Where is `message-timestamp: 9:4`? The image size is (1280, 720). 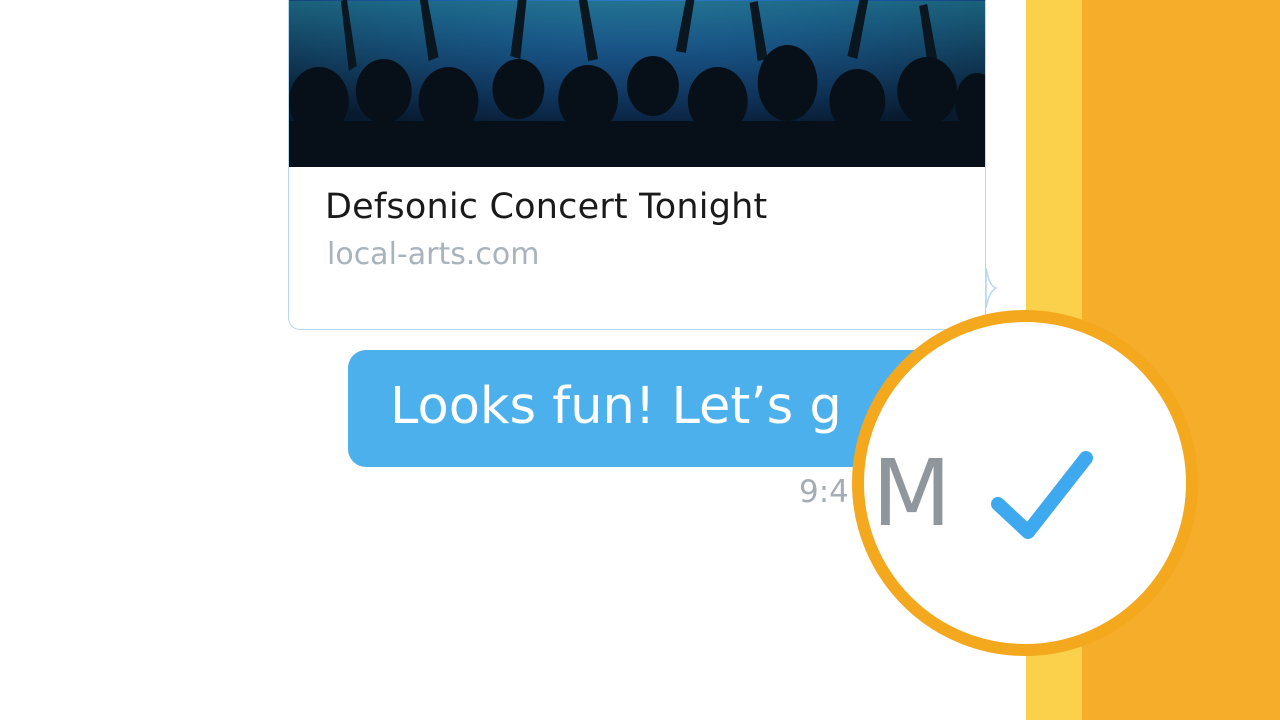
message-timestamp: 9:4 is located at coordinates (824, 492).